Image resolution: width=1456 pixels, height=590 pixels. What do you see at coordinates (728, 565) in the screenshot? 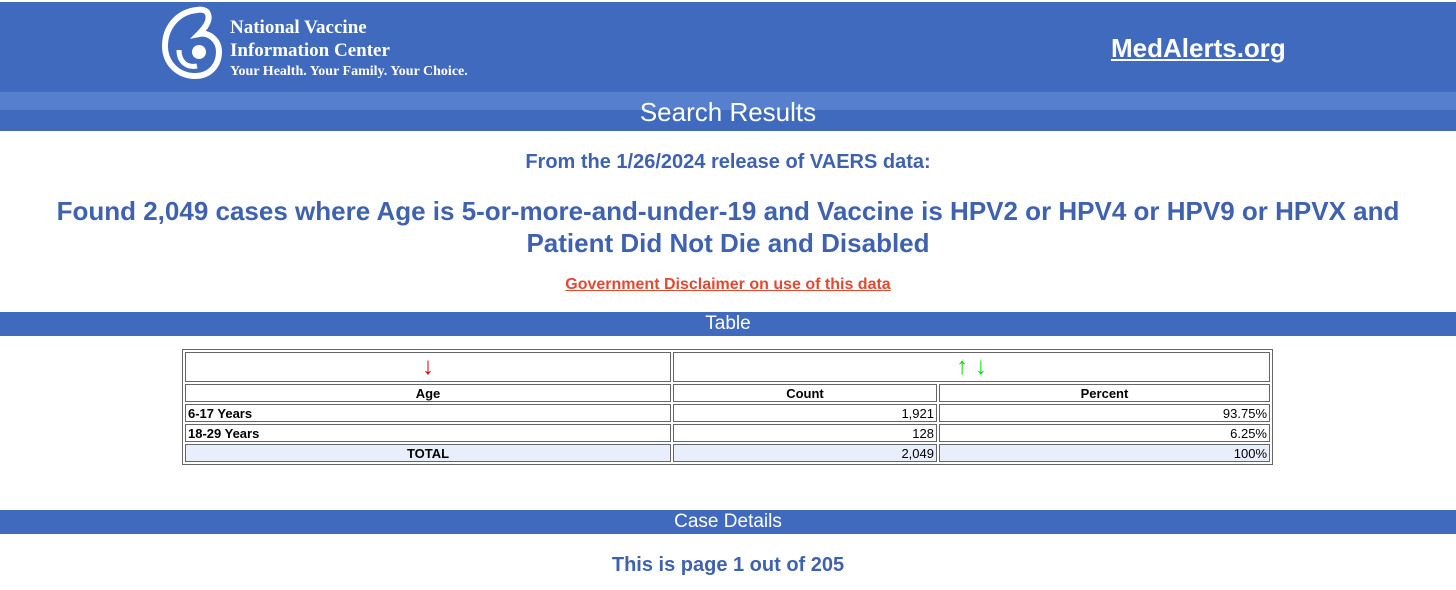
I see `page-info: This is page 1 out of 205` at bounding box center [728, 565].